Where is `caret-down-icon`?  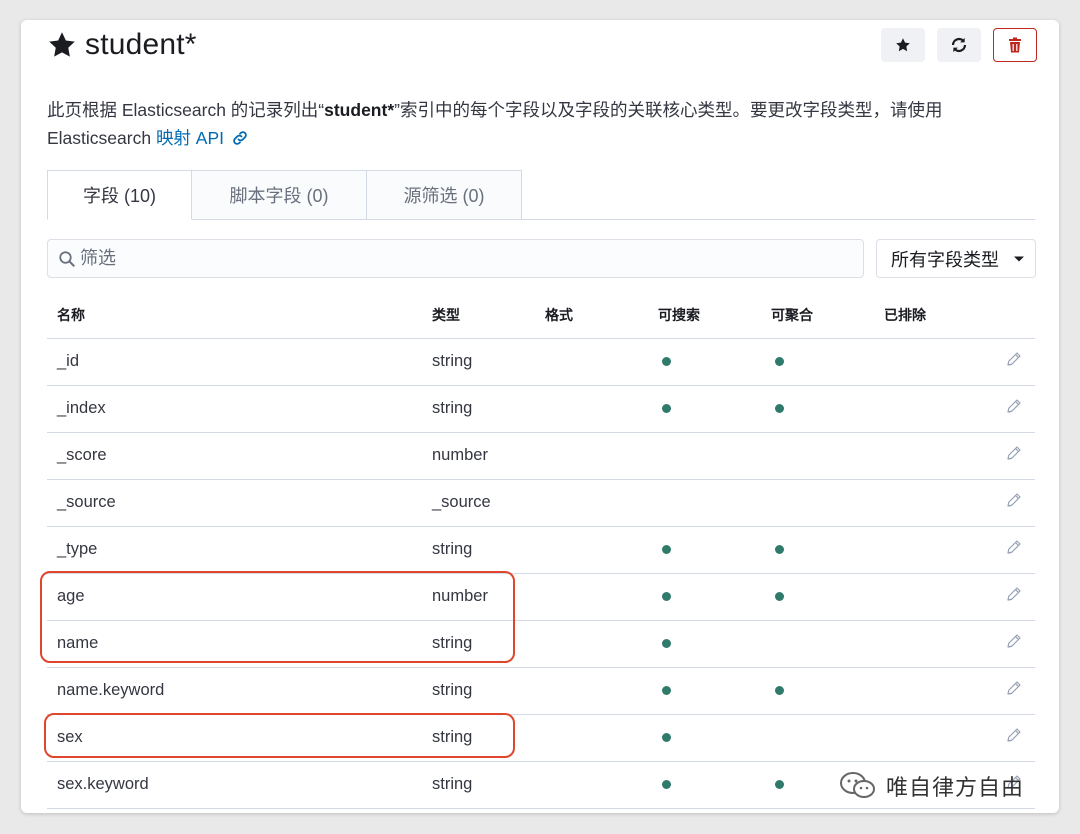 caret-down-icon is located at coordinates (1019, 258).